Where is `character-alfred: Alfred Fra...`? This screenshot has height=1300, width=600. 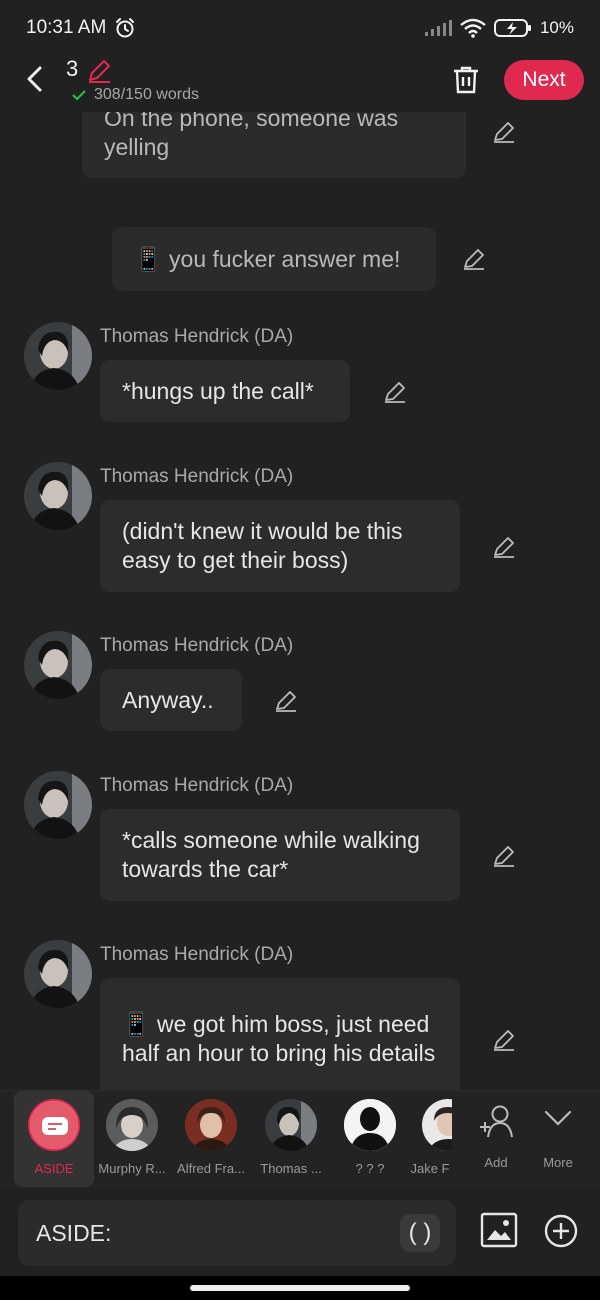
character-alfred: Alfred Fra... is located at coordinates (211, 1139).